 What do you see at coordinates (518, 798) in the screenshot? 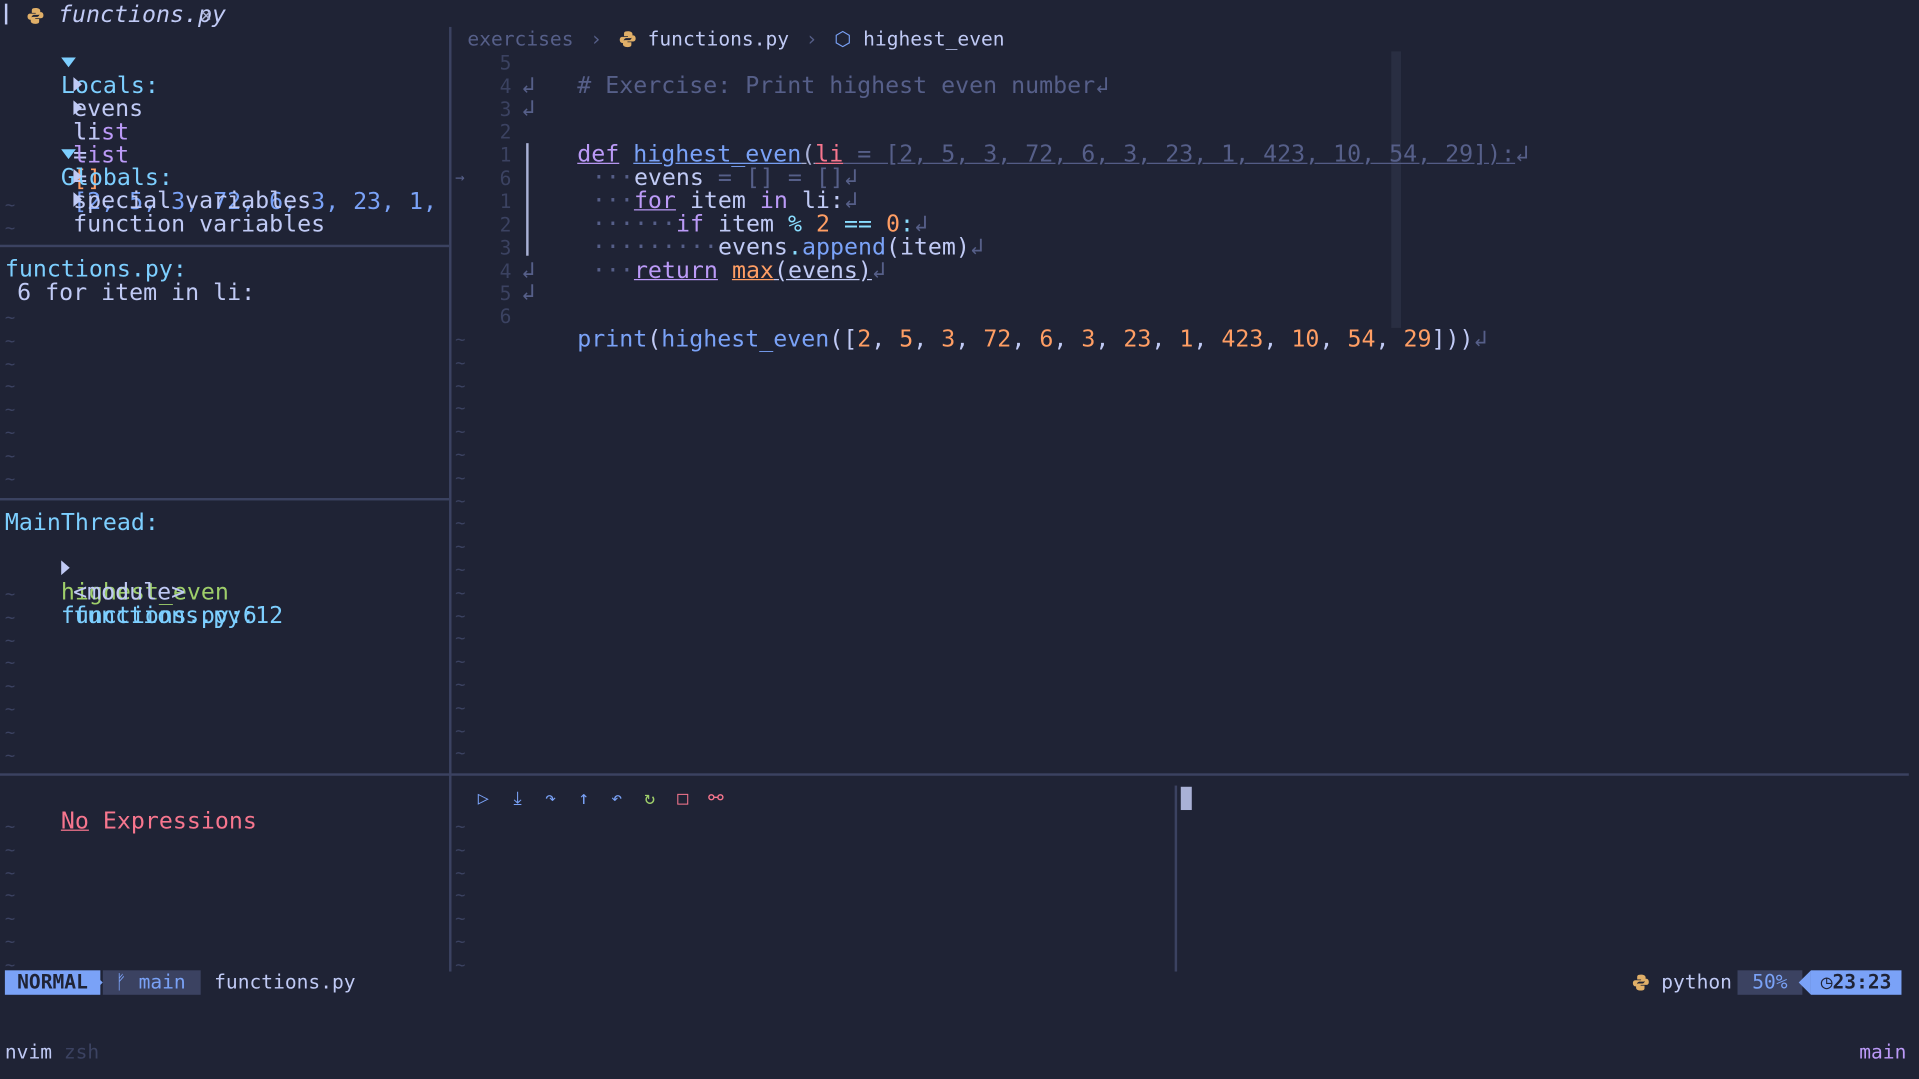
I see `step-into-icon: ⤓` at bounding box center [518, 798].